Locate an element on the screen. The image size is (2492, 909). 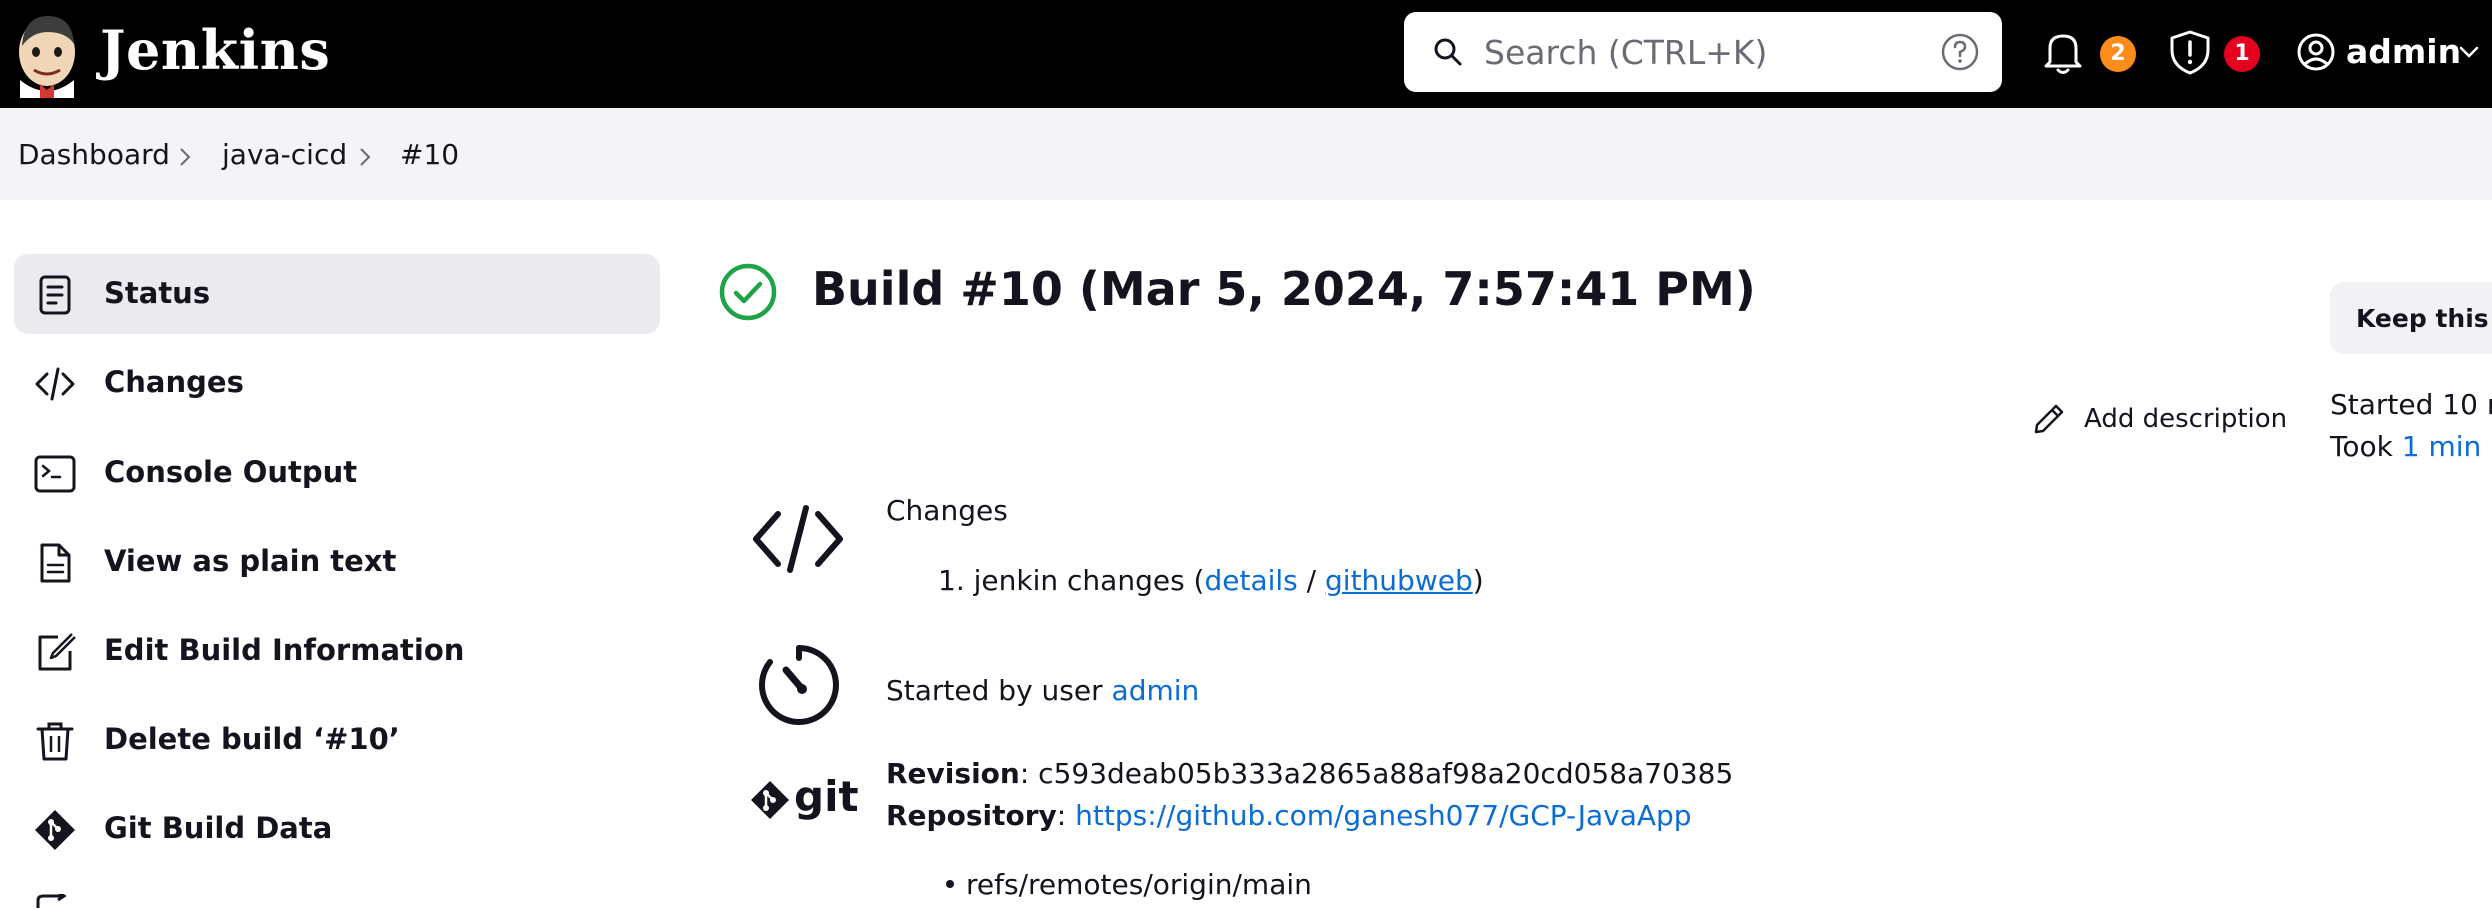
duration-link: 1 min 1 is located at coordinates (2447, 446).